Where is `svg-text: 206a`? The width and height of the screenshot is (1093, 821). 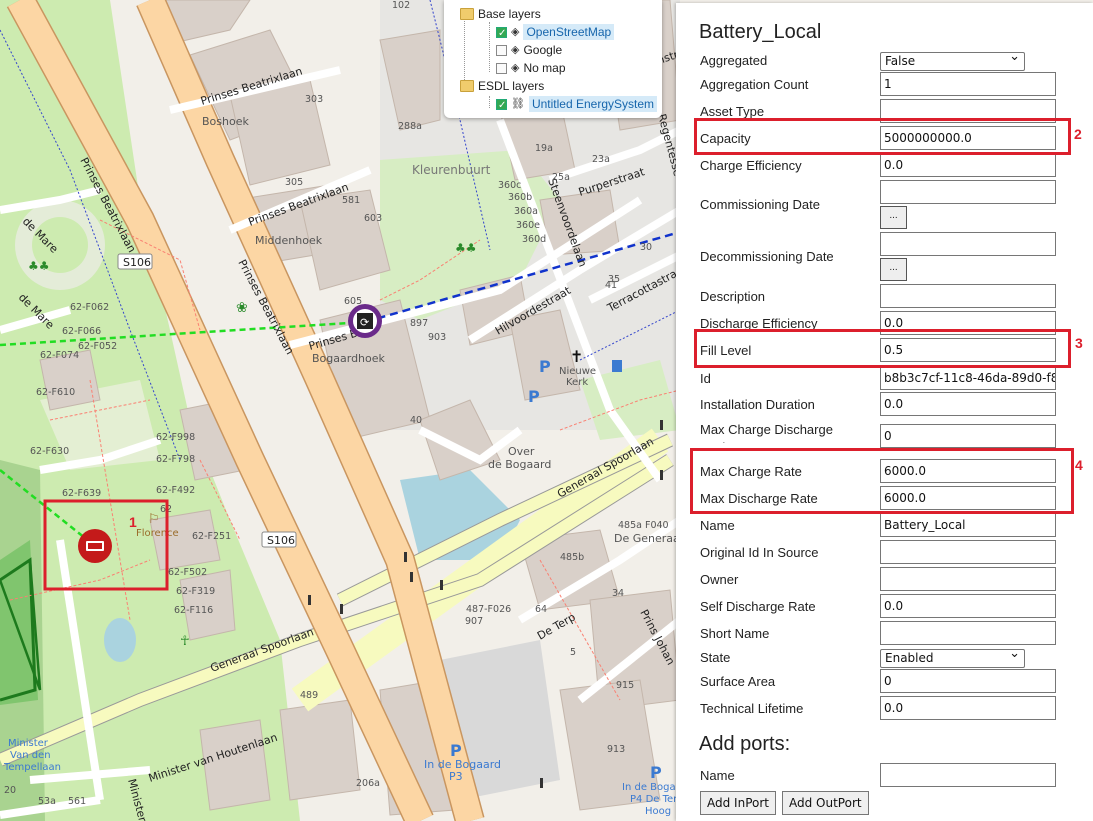 svg-text: 206a is located at coordinates (368, 783).